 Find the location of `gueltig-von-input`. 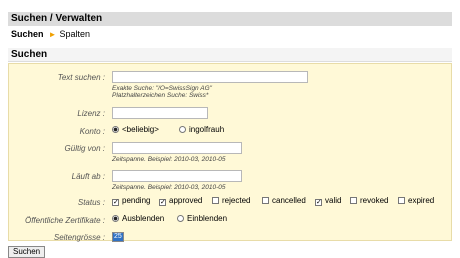

gueltig-von-input is located at coordinates (177, 148).